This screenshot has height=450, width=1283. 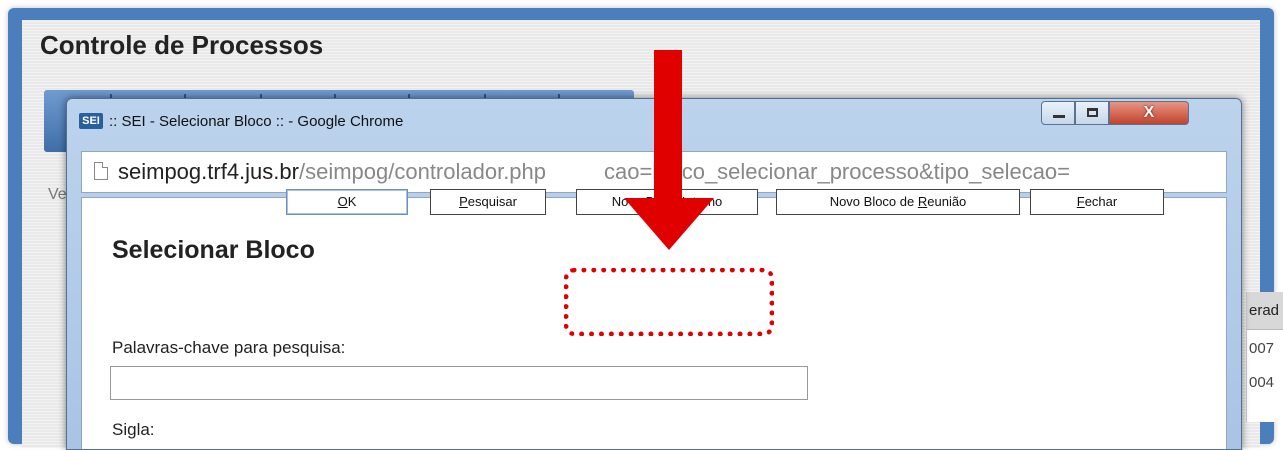 I want to click on palavras-chave-label: Palavras-chave para pesquisa:, so click(x=229, y=347).